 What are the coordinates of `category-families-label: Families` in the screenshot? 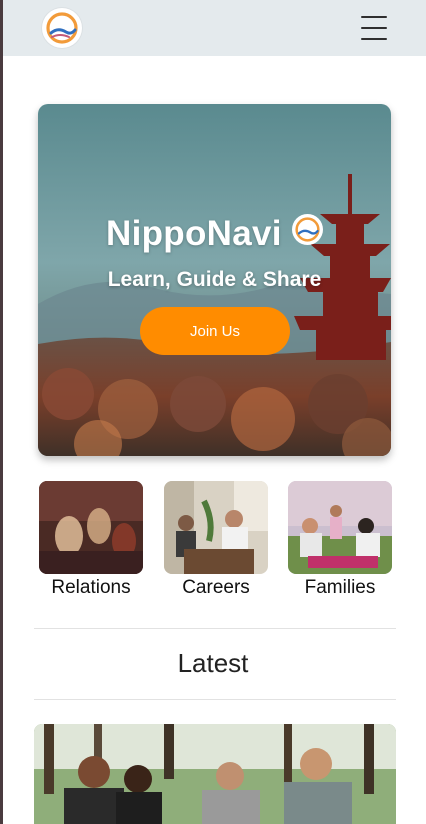 It's located at (340, 588).